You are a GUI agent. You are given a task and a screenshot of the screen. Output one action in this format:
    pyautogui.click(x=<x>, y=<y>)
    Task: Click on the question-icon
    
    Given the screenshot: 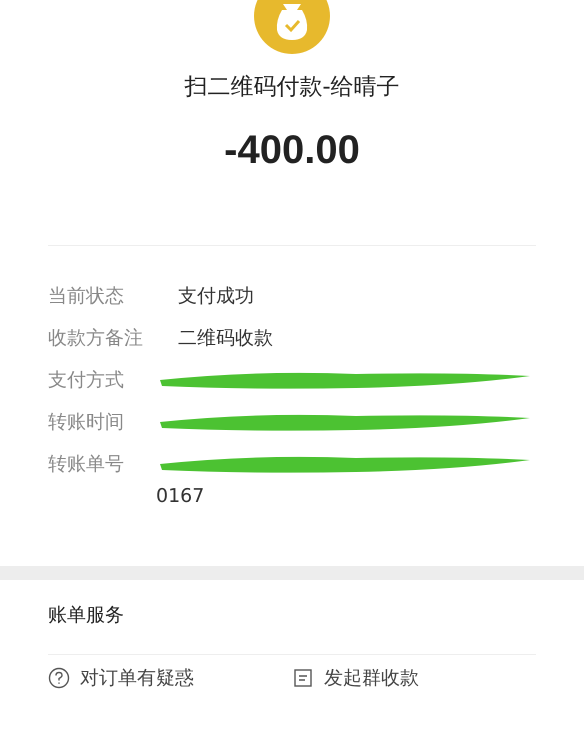 What is the action you would take?
    pyautogui.click(x=59, y=678)
    